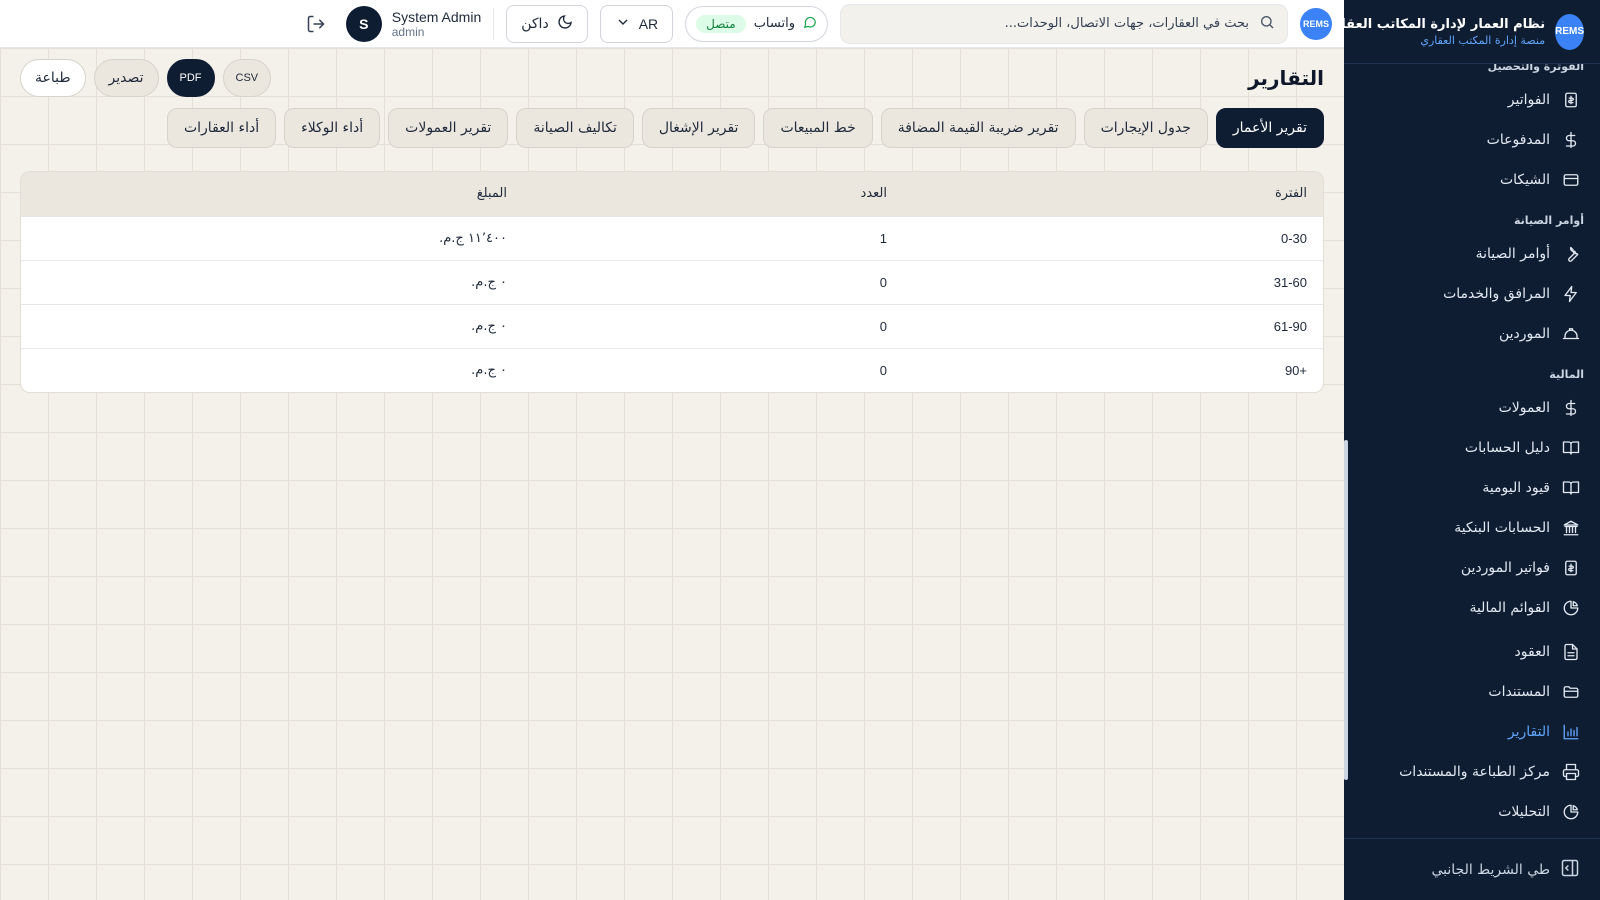  What do you see at coordinates (1113, 325) in the screenshot?
I see `cell-period: 61-90` at bounding box center [1113, 325].